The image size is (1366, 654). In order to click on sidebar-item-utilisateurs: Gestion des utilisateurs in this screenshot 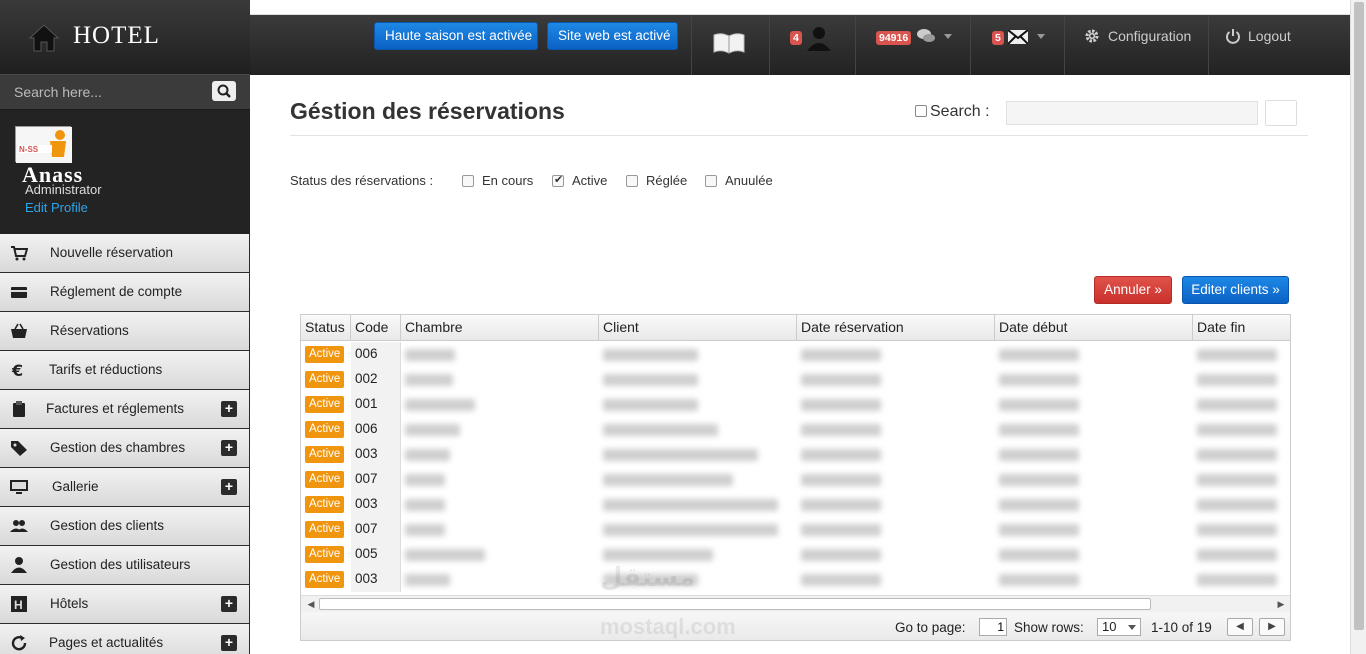, I will do `click(124, 565)`.